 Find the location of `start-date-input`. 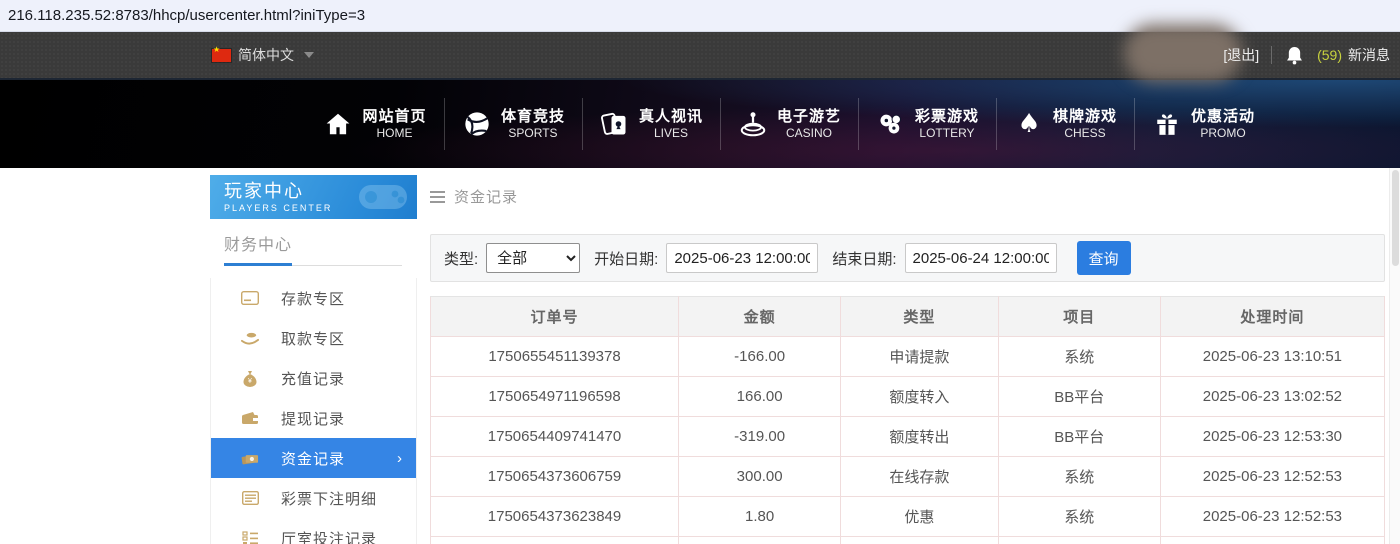

start-date-input is located at coordinates (742, 258).